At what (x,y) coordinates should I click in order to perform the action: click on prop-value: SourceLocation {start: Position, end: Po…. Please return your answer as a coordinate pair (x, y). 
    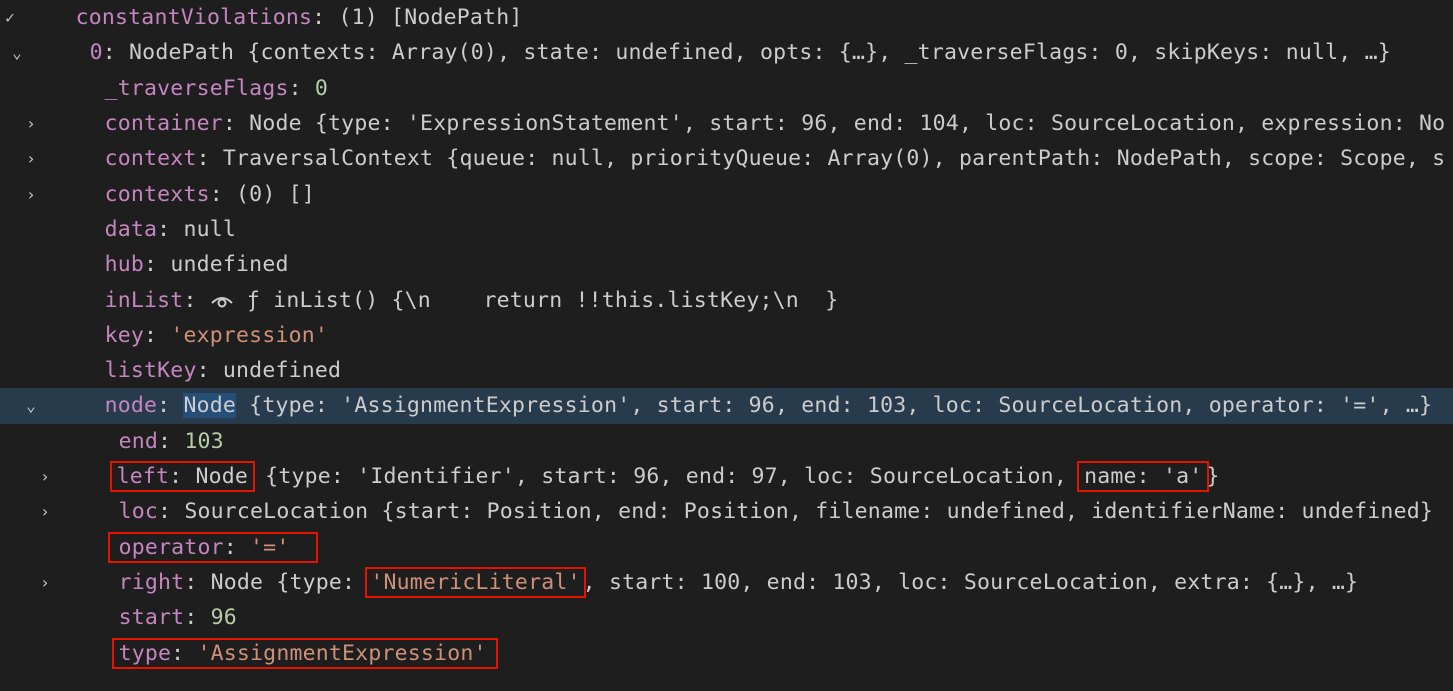
    Looking at the image, I should click on (809, 512).